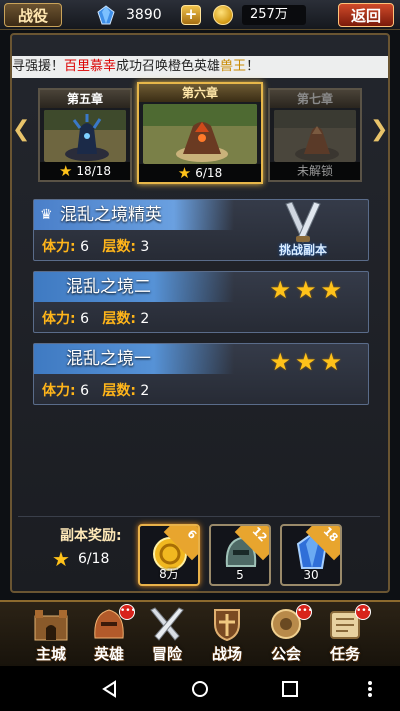 The height and width of the screenshot is (711, 400). I want to click on chapter-card-6: 第六章 ★ 6/18, so click(200, 133).